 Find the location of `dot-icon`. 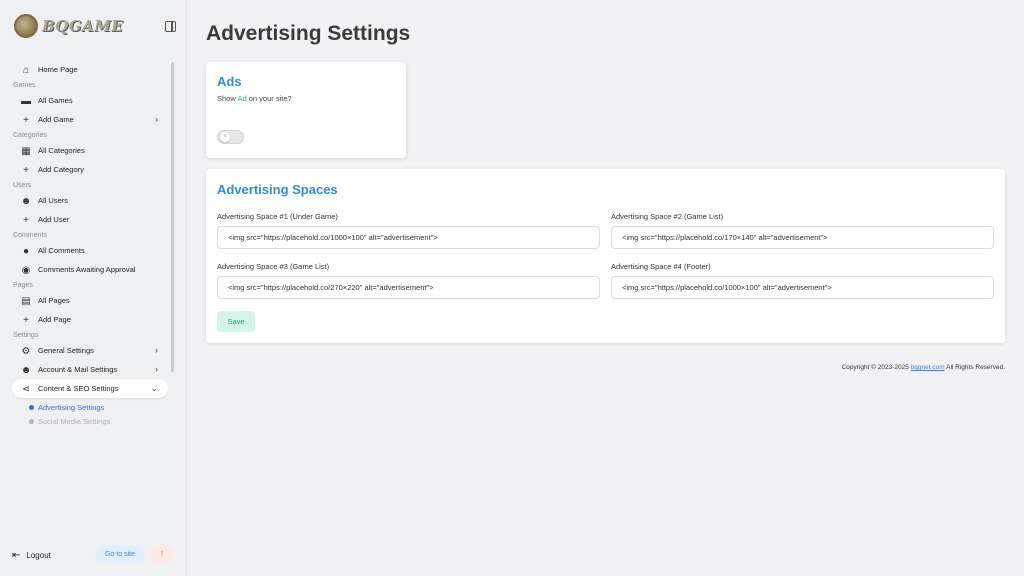

dot-icon is located at coordinates (31, 421).